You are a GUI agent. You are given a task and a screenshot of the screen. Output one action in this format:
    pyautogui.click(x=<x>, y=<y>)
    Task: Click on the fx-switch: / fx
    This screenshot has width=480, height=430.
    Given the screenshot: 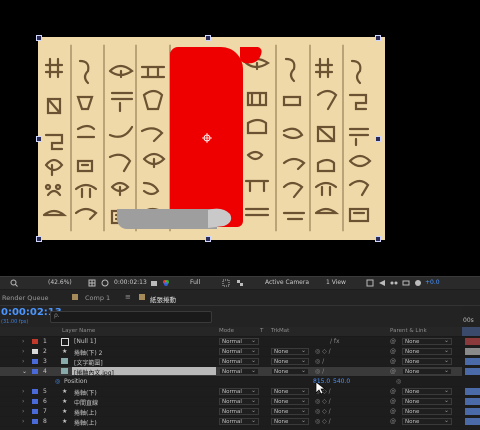 What is the action you would take?
    pyautogui.click(x=335, y=341)
    